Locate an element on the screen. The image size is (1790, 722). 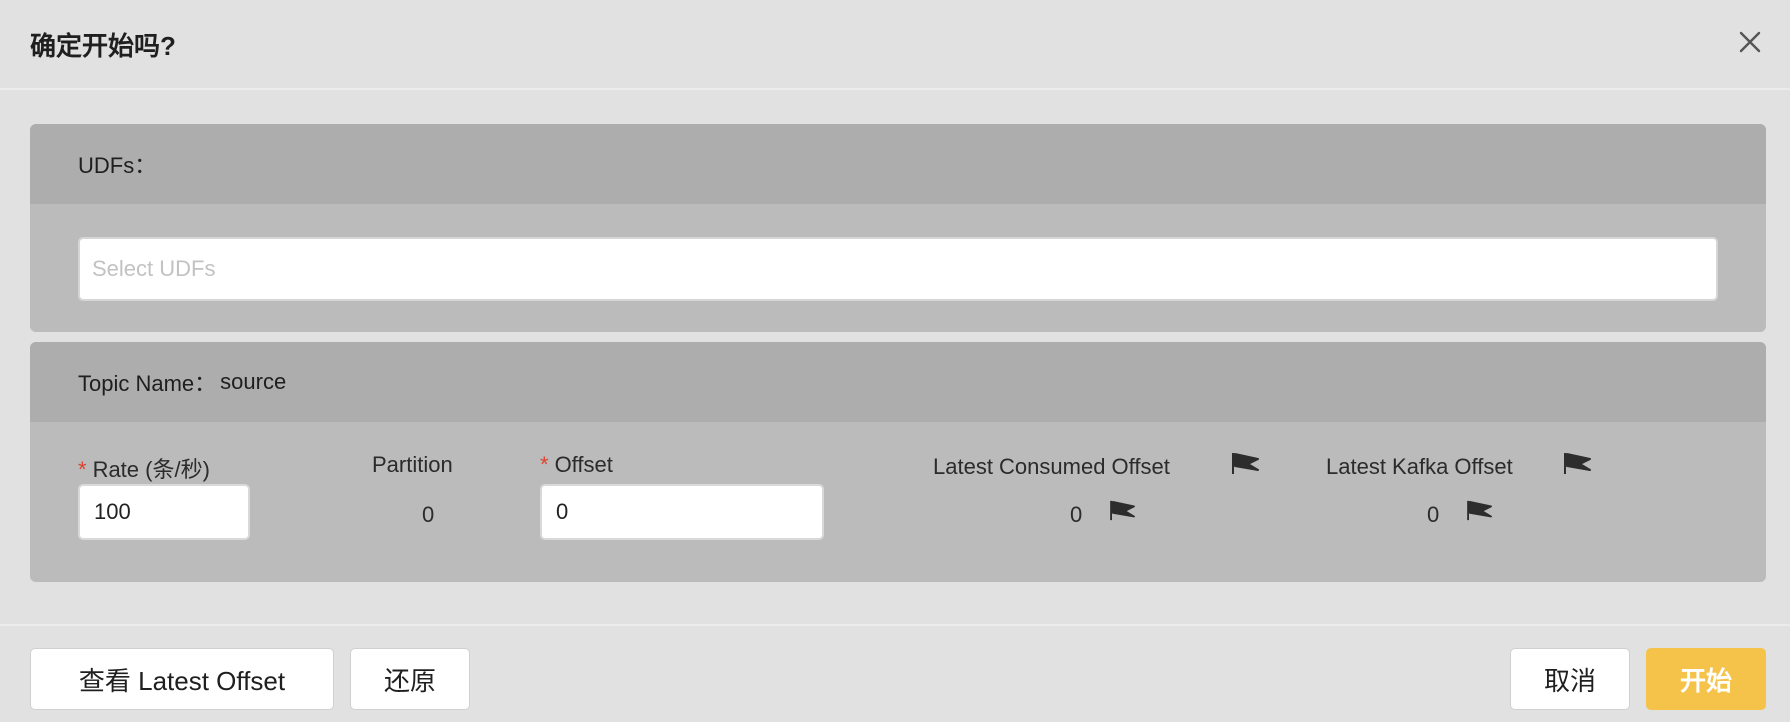
offset-required-mark: * is located at coordinates (544, 464).